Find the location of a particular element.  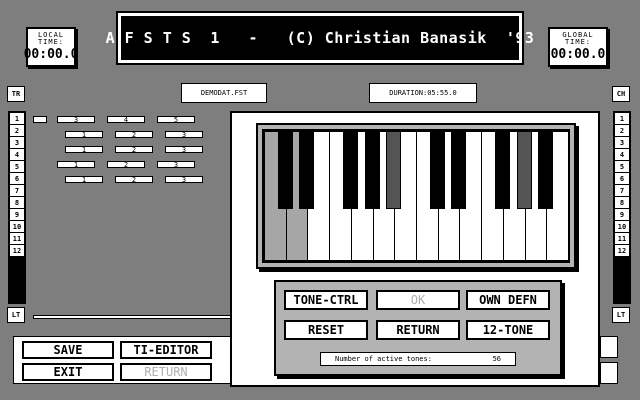

sequence-grid: 345123123123123 is located at coordinates (133, 155).